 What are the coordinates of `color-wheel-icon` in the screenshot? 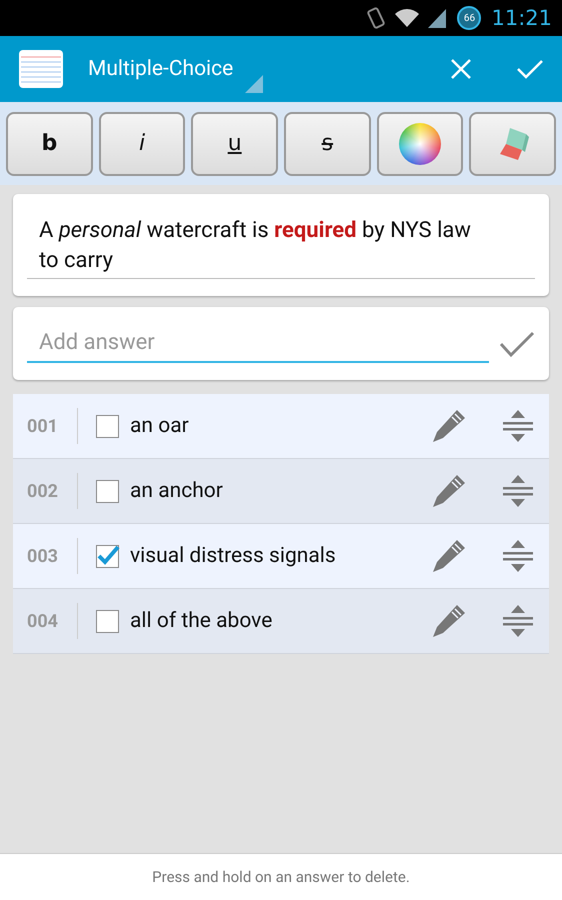 It's located at (420, 143).